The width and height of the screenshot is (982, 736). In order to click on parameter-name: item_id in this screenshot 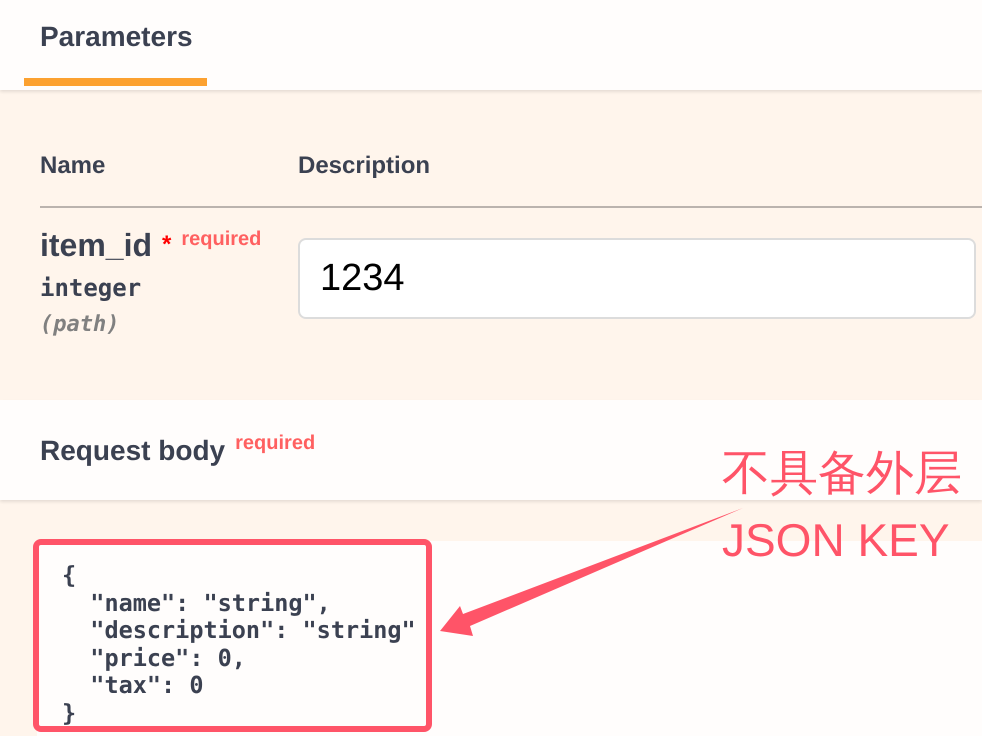, I will do `click(96, 245)`.